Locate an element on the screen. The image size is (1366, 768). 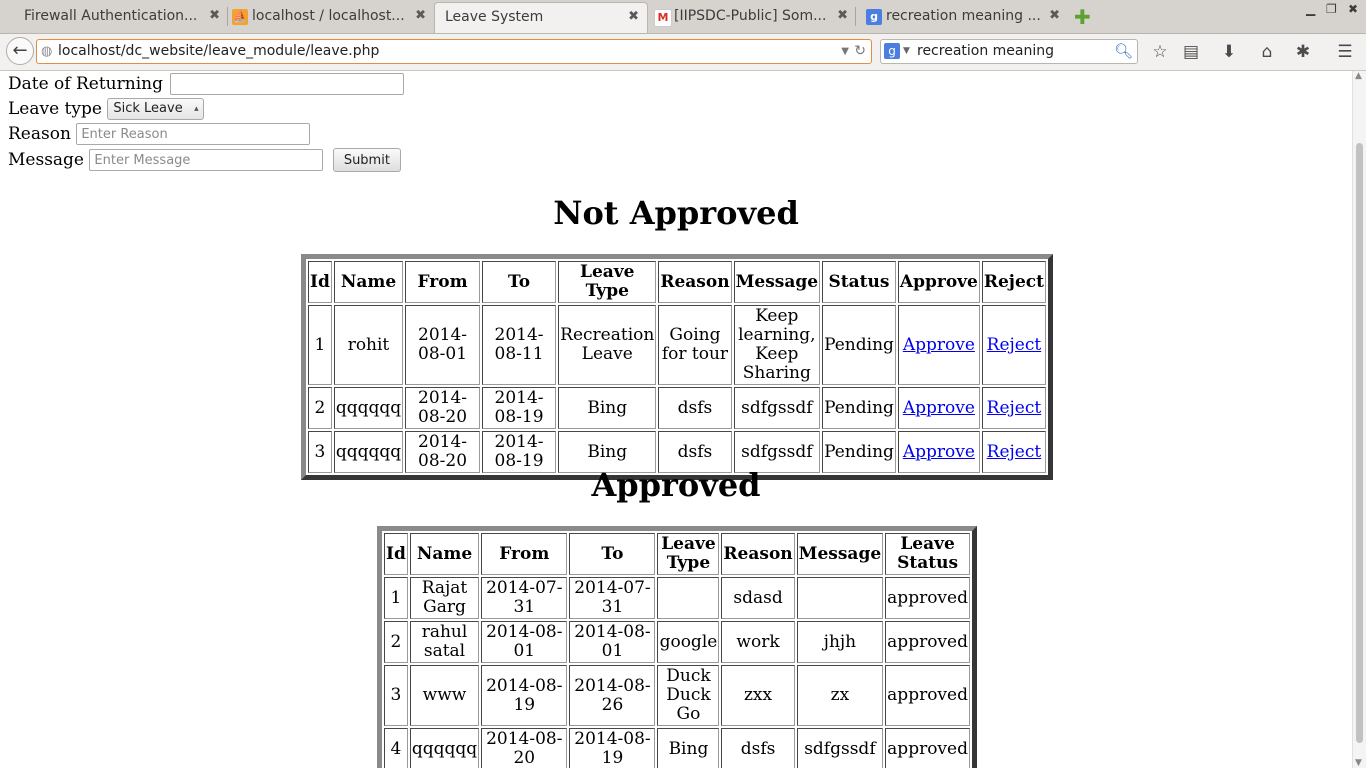
tab-recreation-meaning: g recreation meaning ... ✖ is located at coordinates (965, 16).